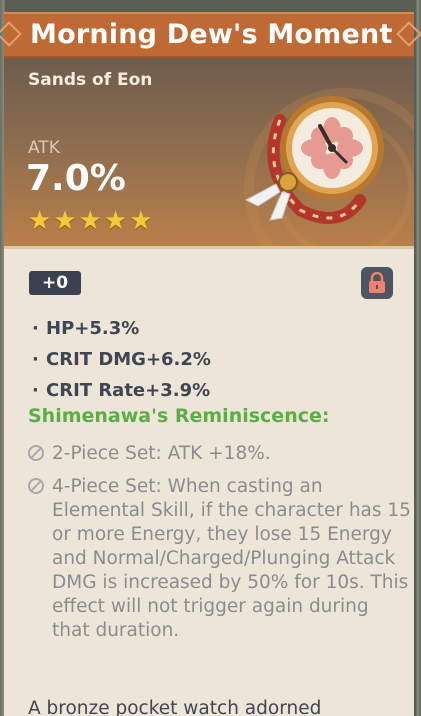  I want to click on substat-item: · CRIT DMG+6.2%, so click(121, 359).